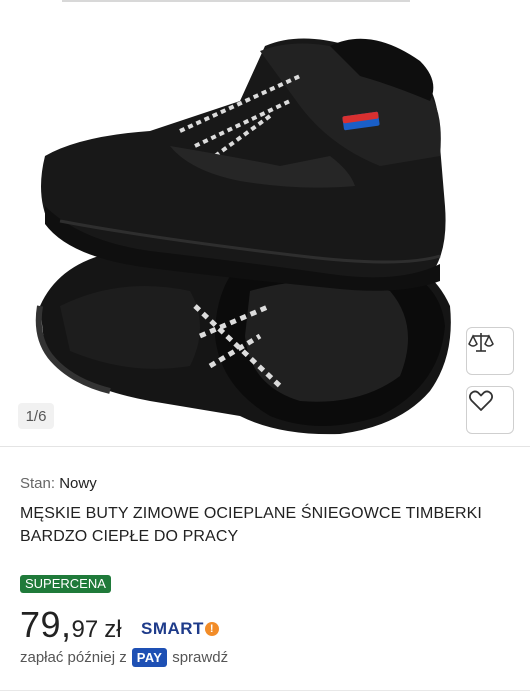 The width and height of the screenshot is (530, 699). I want to click on condition-label: Stan:, so click(38, 483).